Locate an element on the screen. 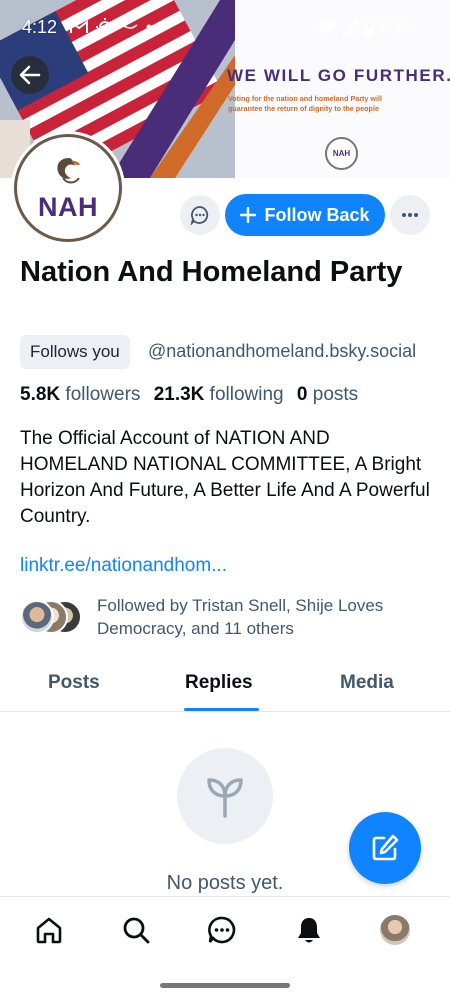 The height and width of the screenshot is (1000, 450). nav-notifications is located at coordinates (309, 930).